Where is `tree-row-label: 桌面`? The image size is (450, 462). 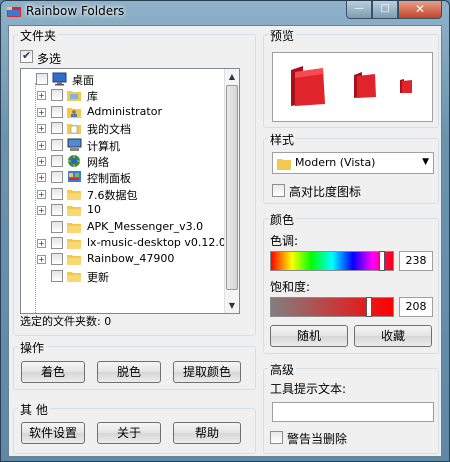
tree-row-label: 桌面 is located at coordinates (83, 80).